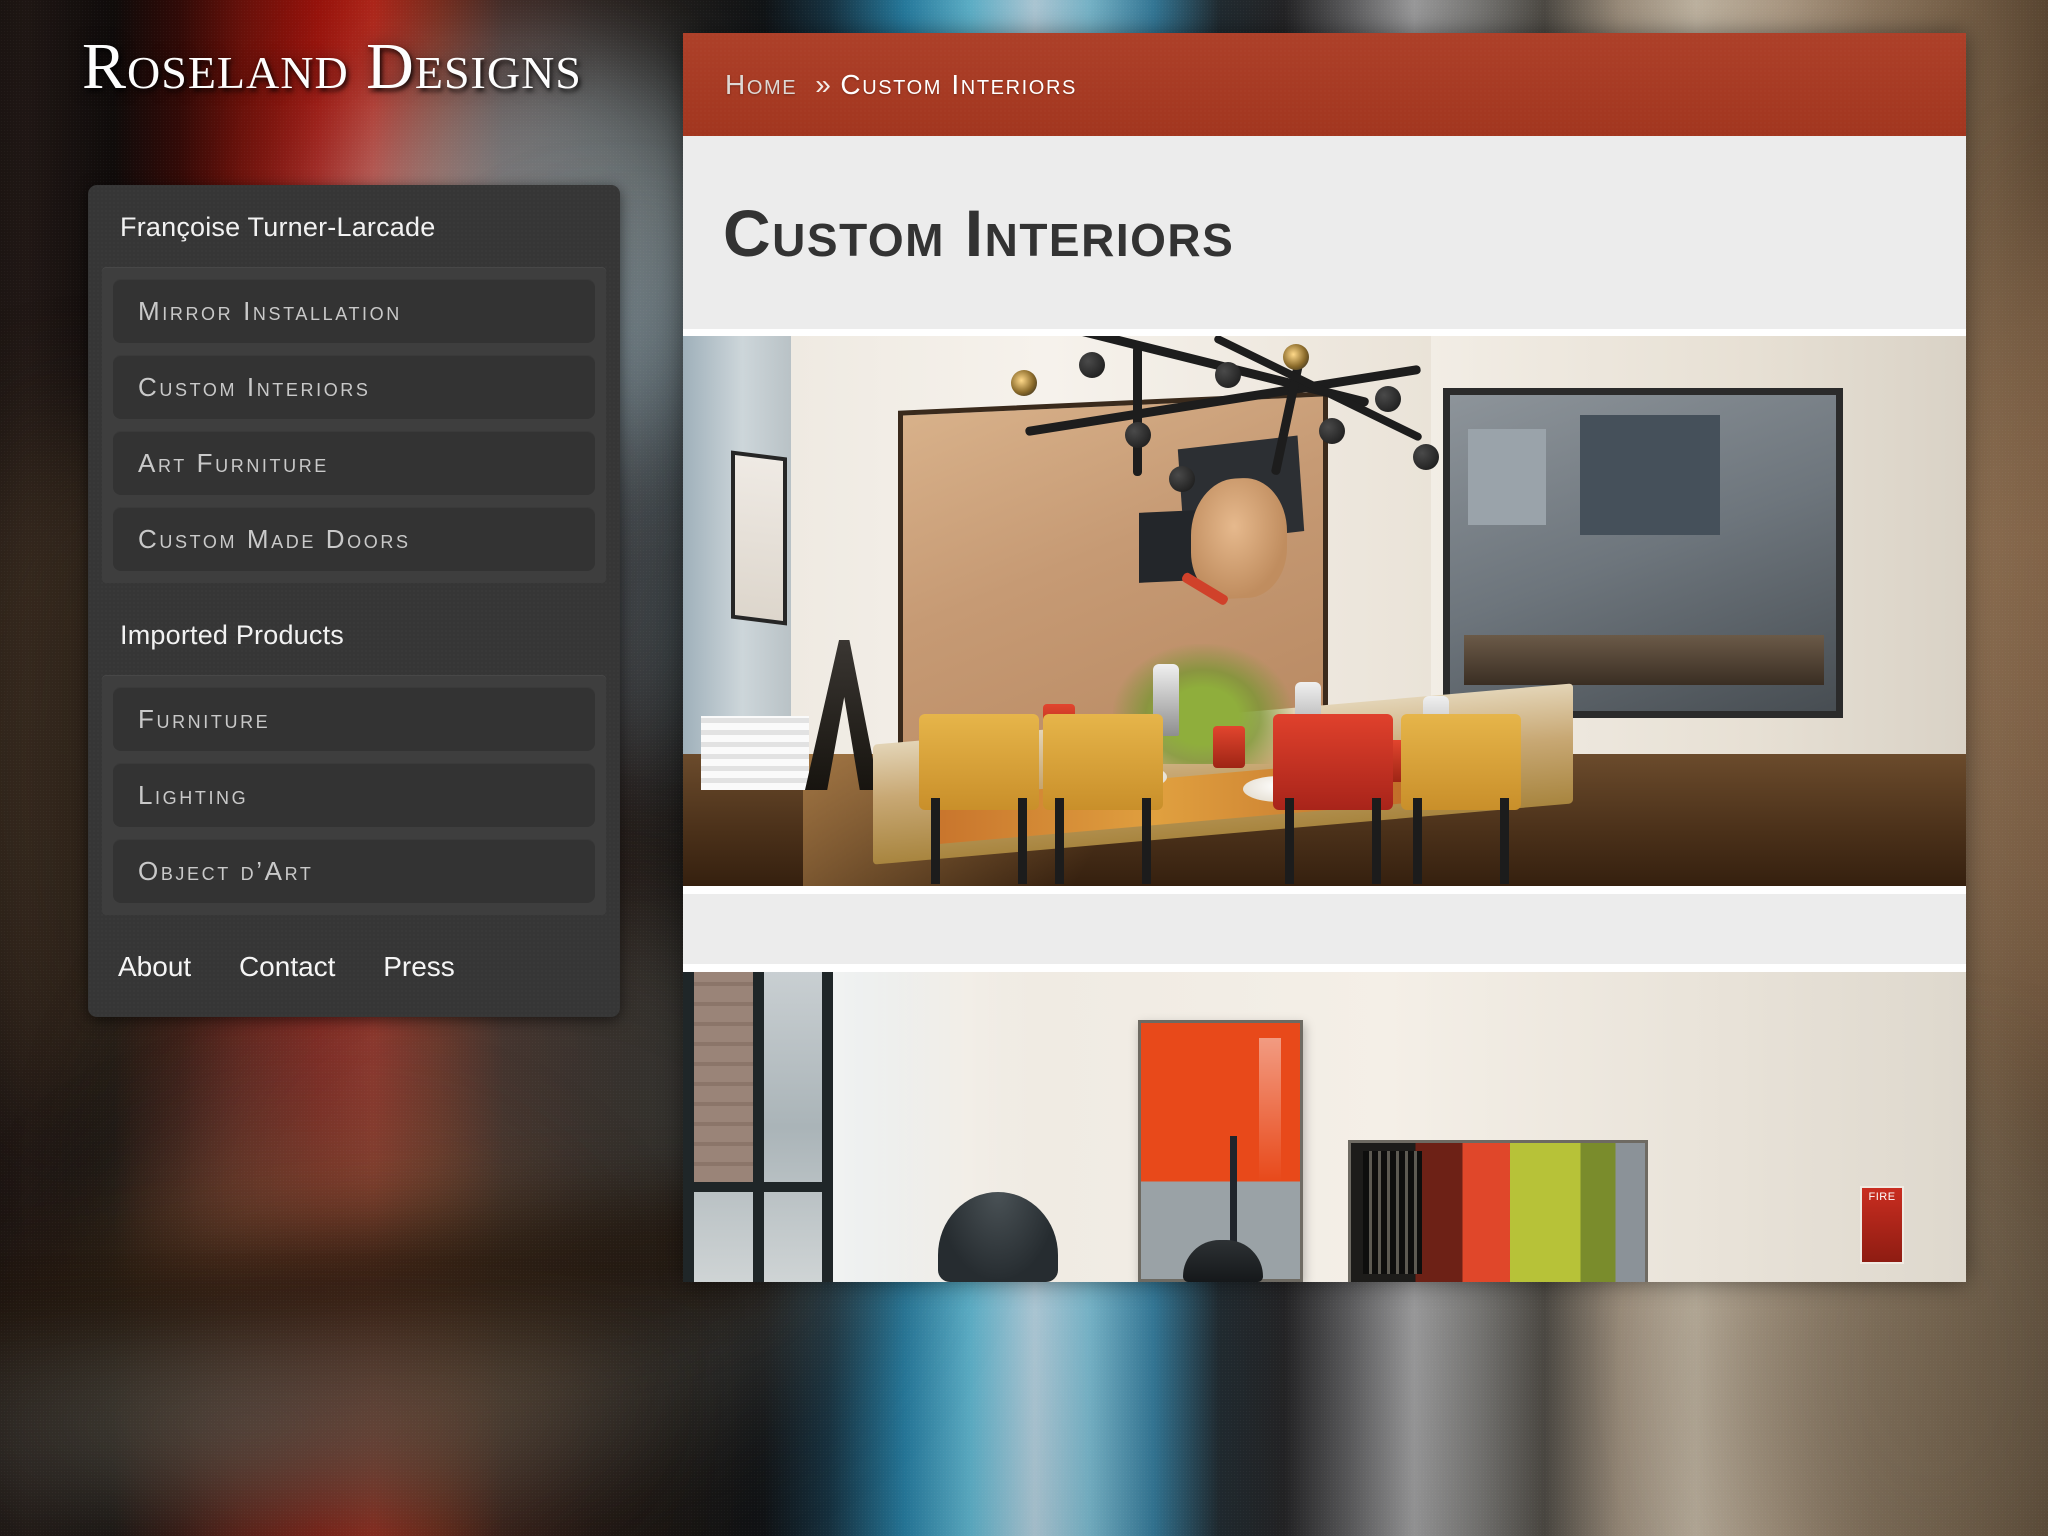 Image resolution: width=2048 pixels, height=1536 pixels. Describe the element at coordinates (1644, 660) in the screenshot. I see `mirror-reflection-table` at that location.